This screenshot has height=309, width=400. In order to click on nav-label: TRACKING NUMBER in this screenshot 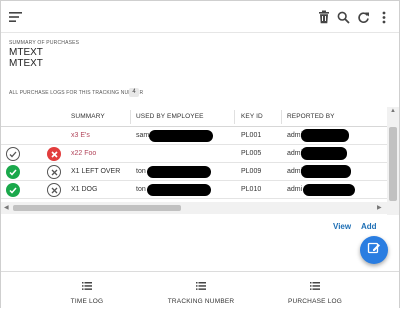, I will do `click(201, 301)`.